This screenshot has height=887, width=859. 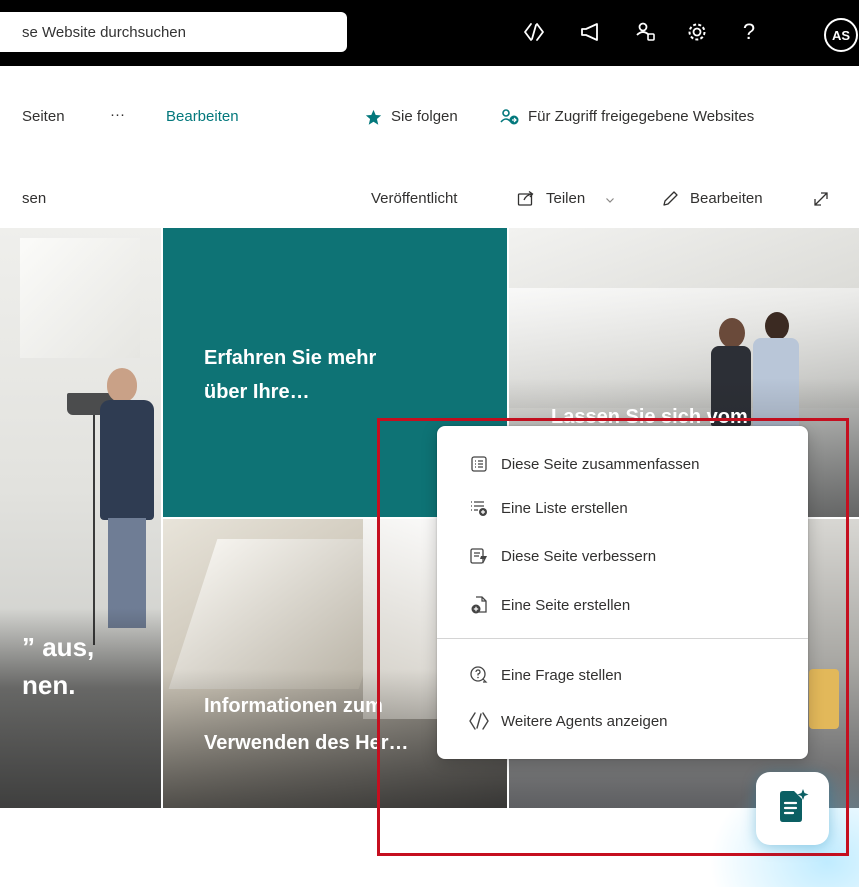 I want to click on tile-left-line2: nen., so click(x=49, y=685).